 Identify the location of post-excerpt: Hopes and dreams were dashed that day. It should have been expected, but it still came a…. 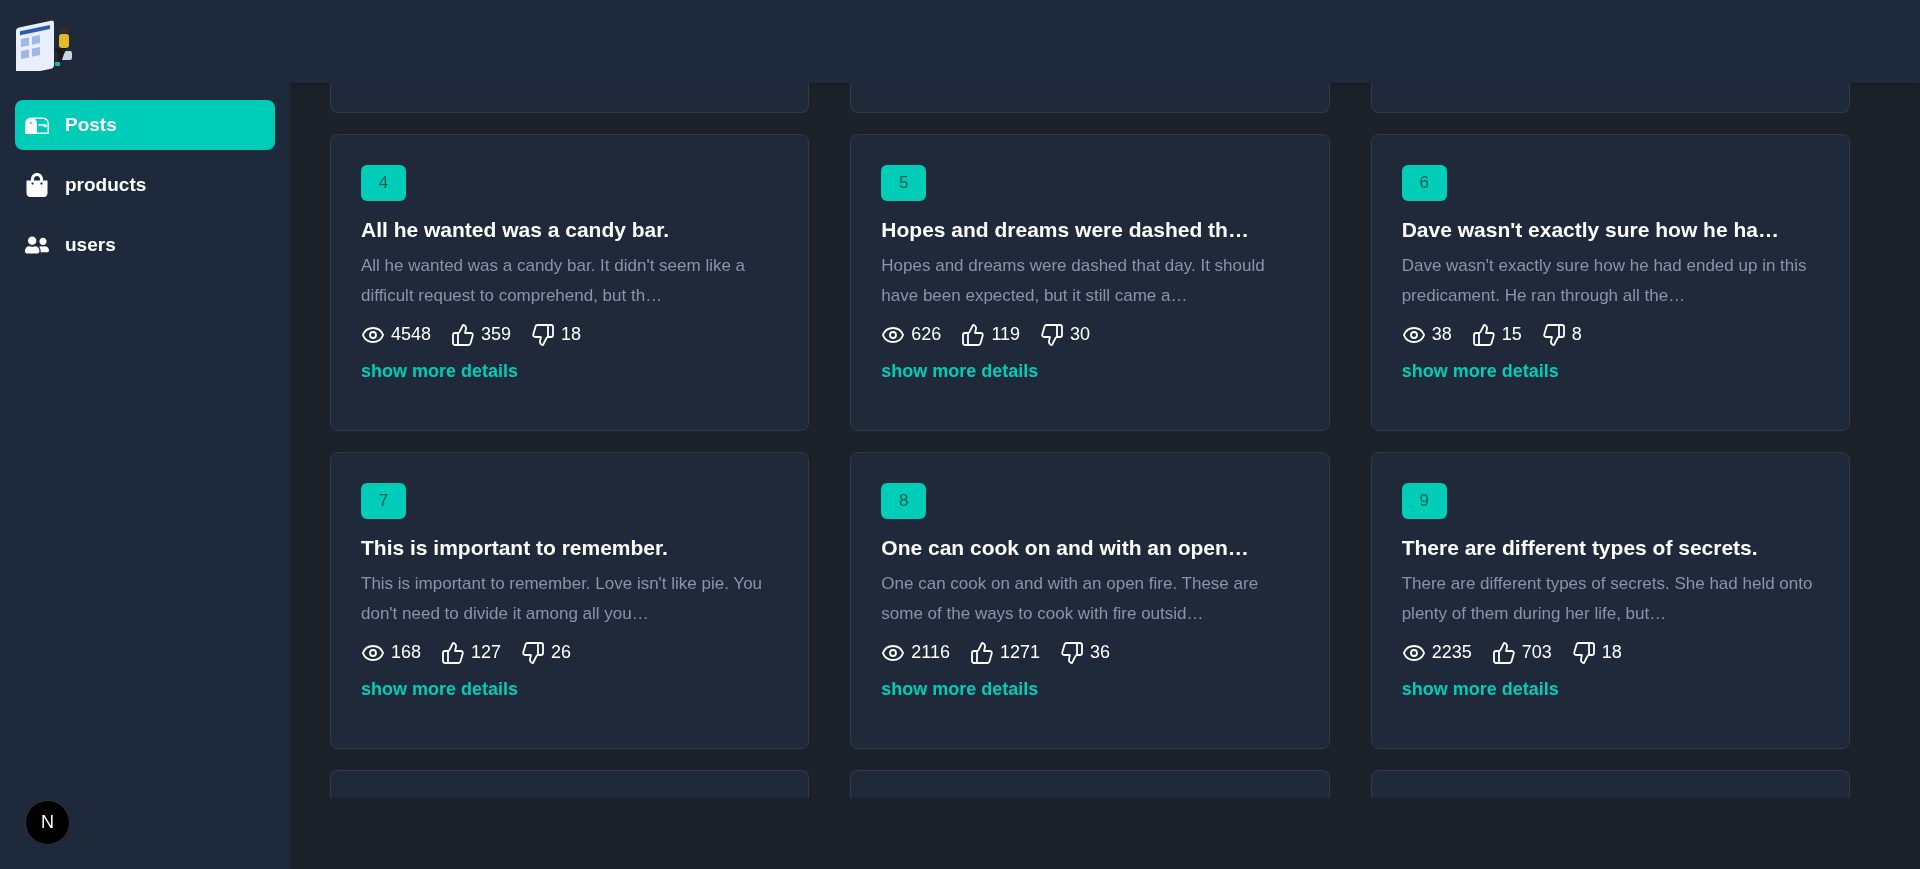
(1073, 281).